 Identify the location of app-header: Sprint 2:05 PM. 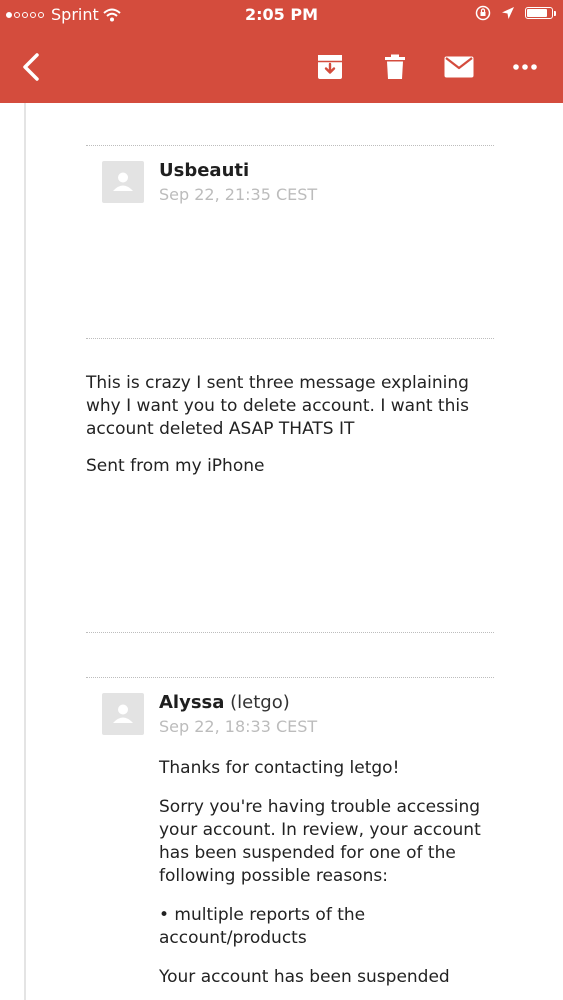
(281, 51).